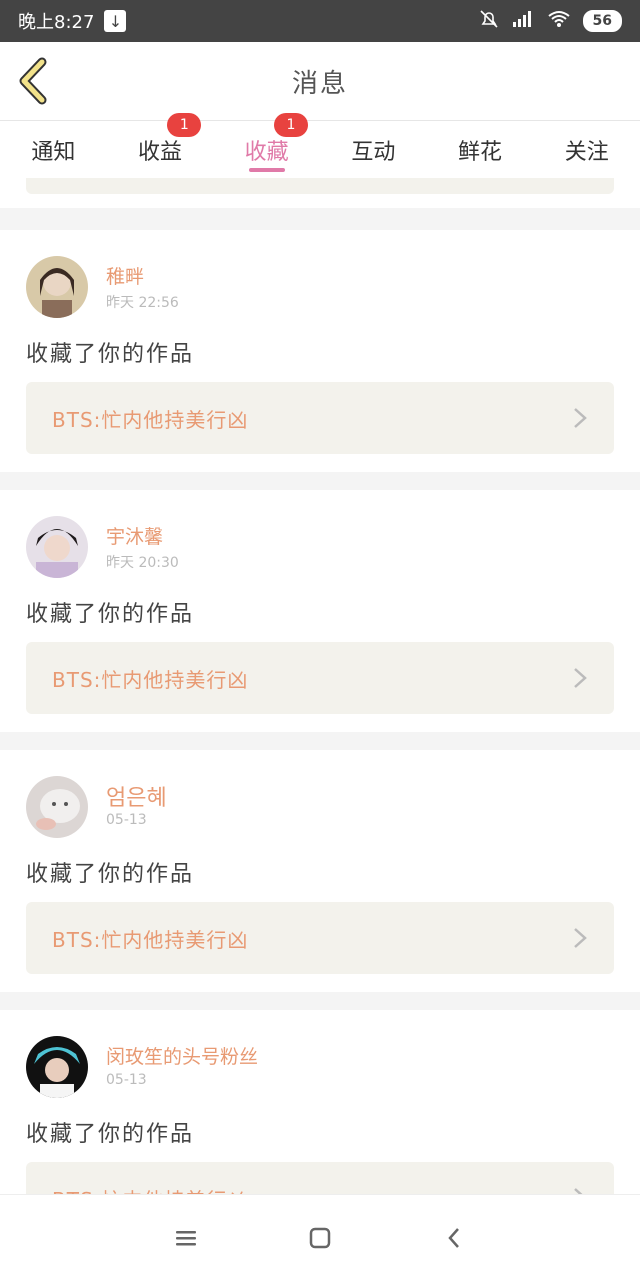 The height and width of the screenshot is (1280, 640). I want to click on timestamp: 昨天 20:30, so click(142, 563).